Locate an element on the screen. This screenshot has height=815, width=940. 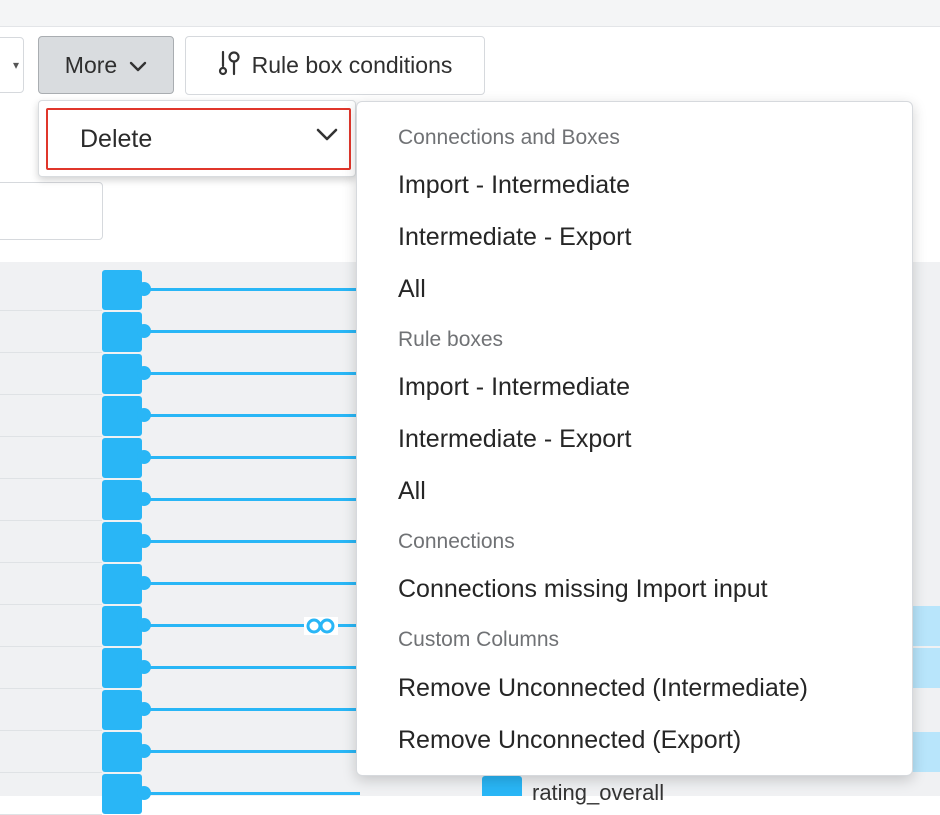
connection-block is located at coordinates (502, 786).